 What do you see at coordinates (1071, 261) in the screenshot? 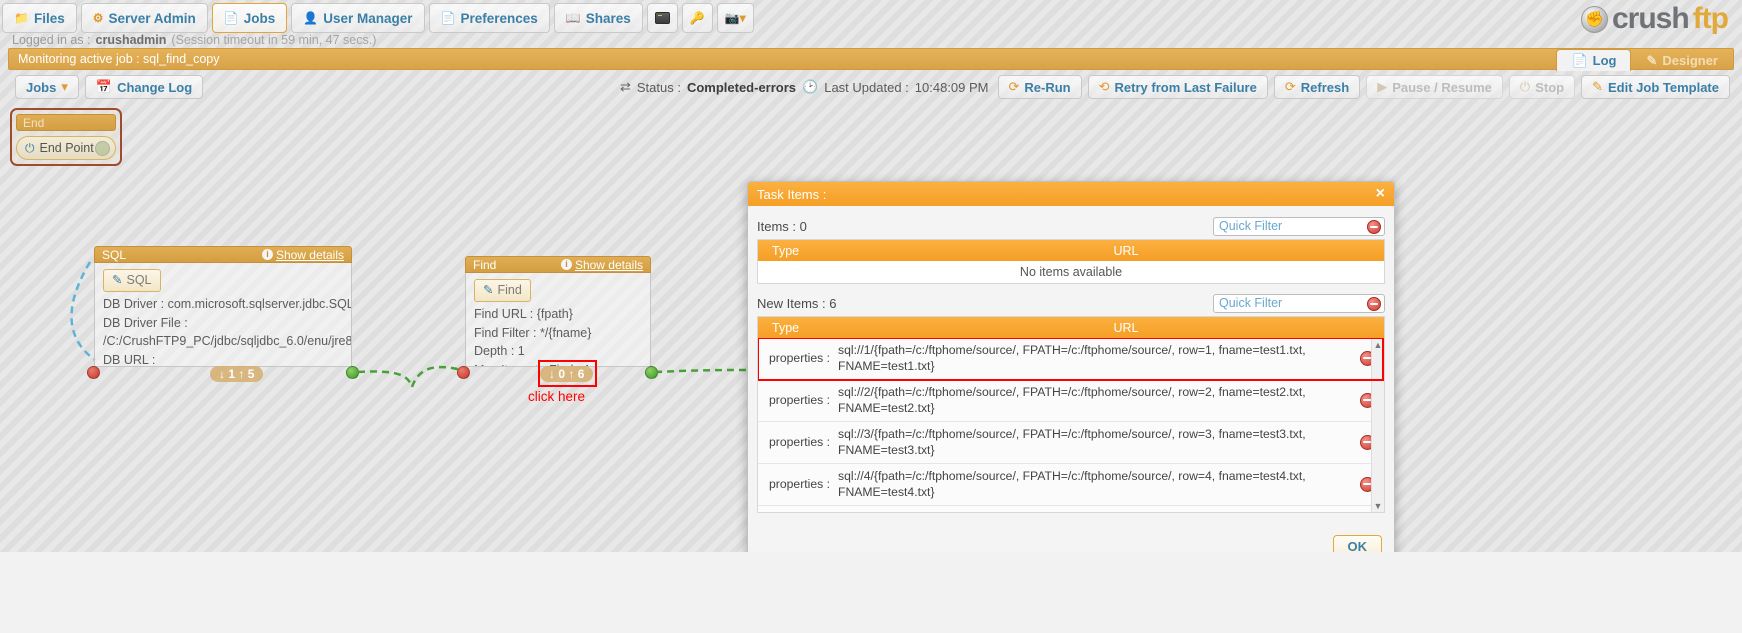
I see `items-table: Type URL No items available` at bounding box center [1071, 261].